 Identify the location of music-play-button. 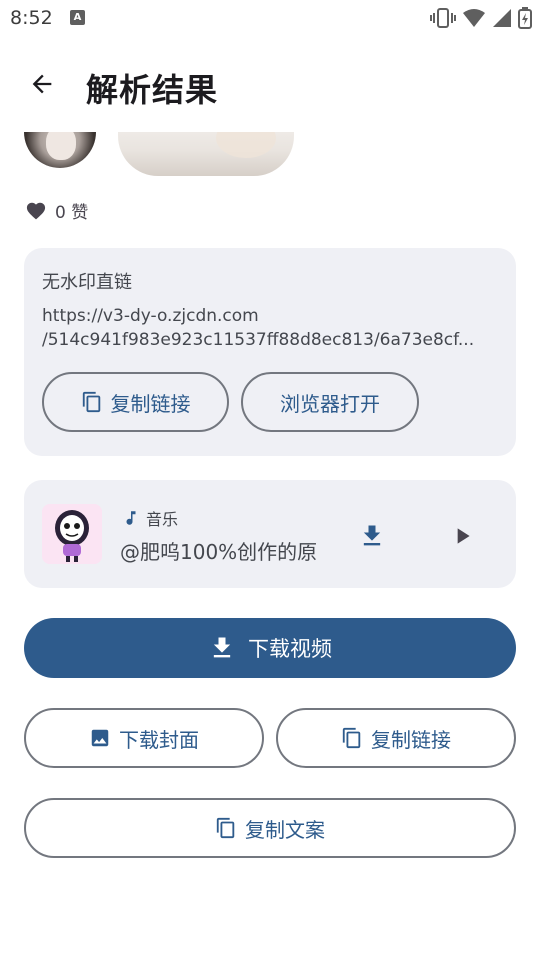
(462, 536).